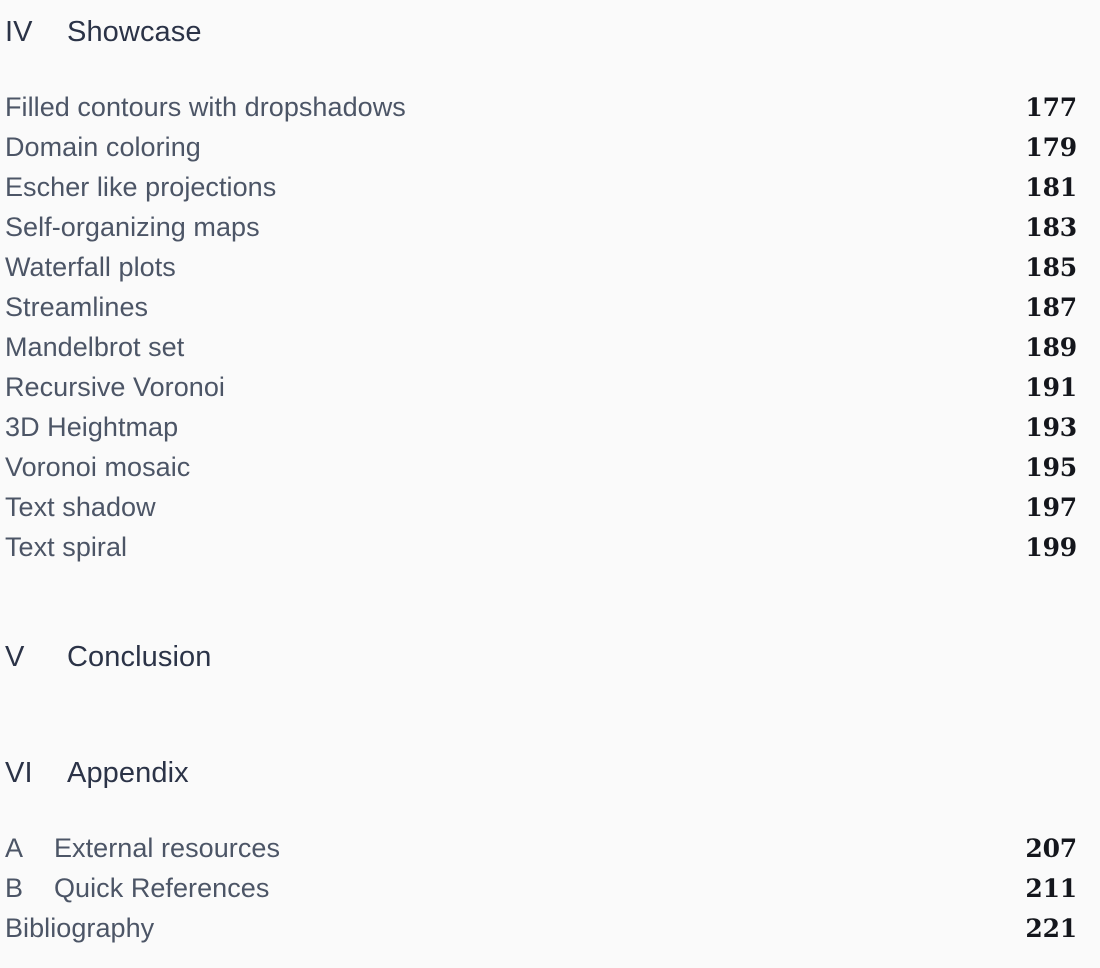 The width and height of the screenshot is (1100, 968). Describe the element at coordinates (80, 928) in the screenshot. I see `toc-entry-title: Bibliography` at that location.